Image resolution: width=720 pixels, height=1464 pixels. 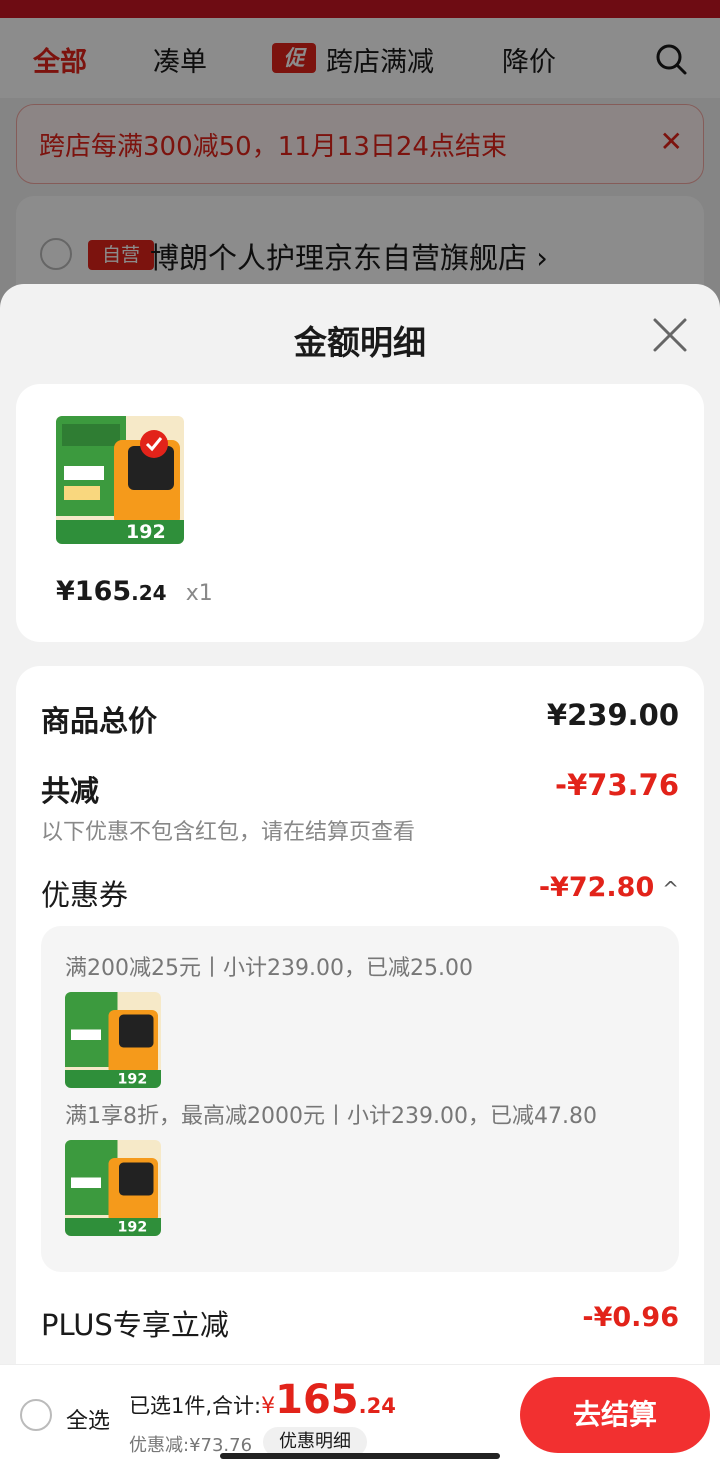 I want to click on select-all-radio, so click(x=36, y=1415).